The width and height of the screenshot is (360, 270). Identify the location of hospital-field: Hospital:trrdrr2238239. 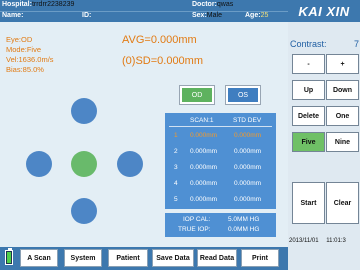
(38, 4).